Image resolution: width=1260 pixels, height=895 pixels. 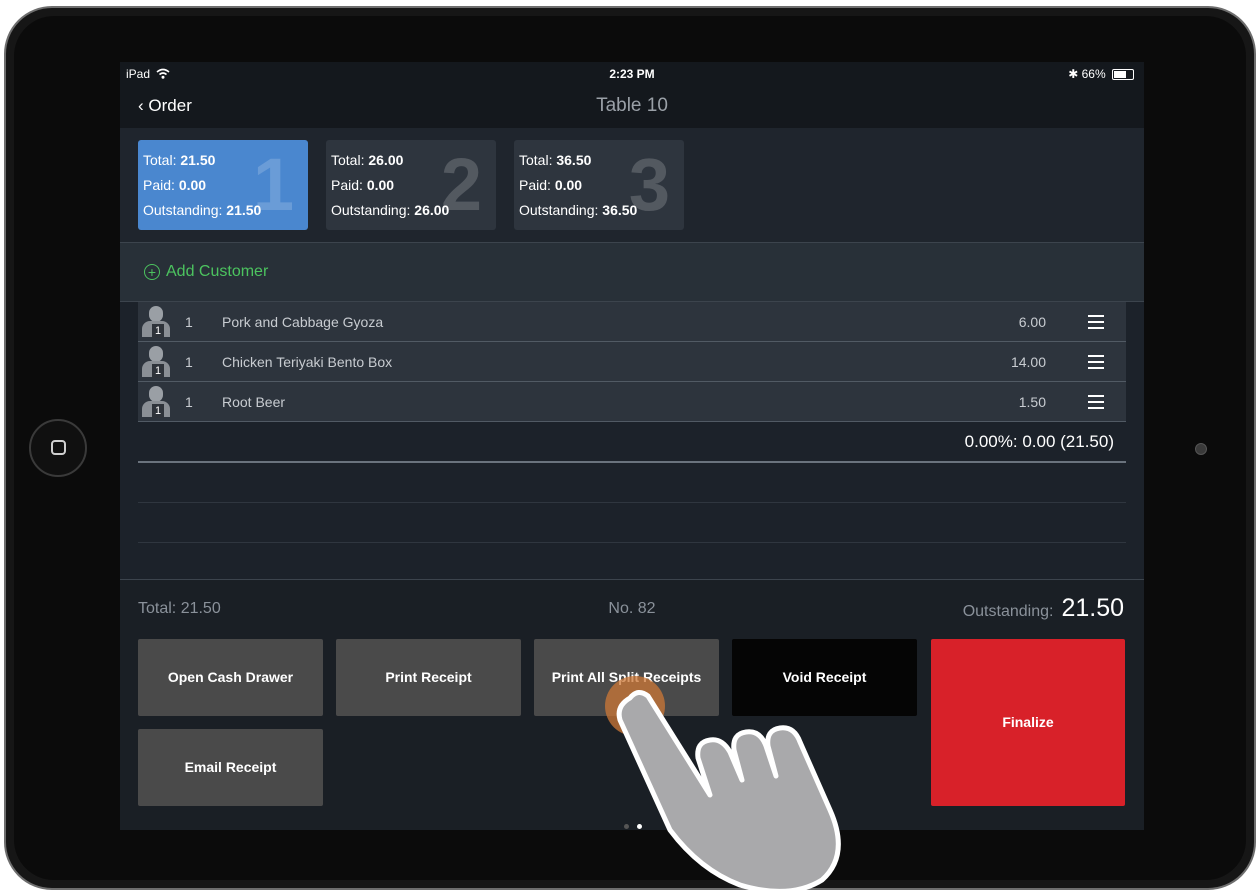 What do you see at coordinates (217, 271) in the screenshot?
I see `add-customer-label: Add Customer` at bounding box center [217, 271].